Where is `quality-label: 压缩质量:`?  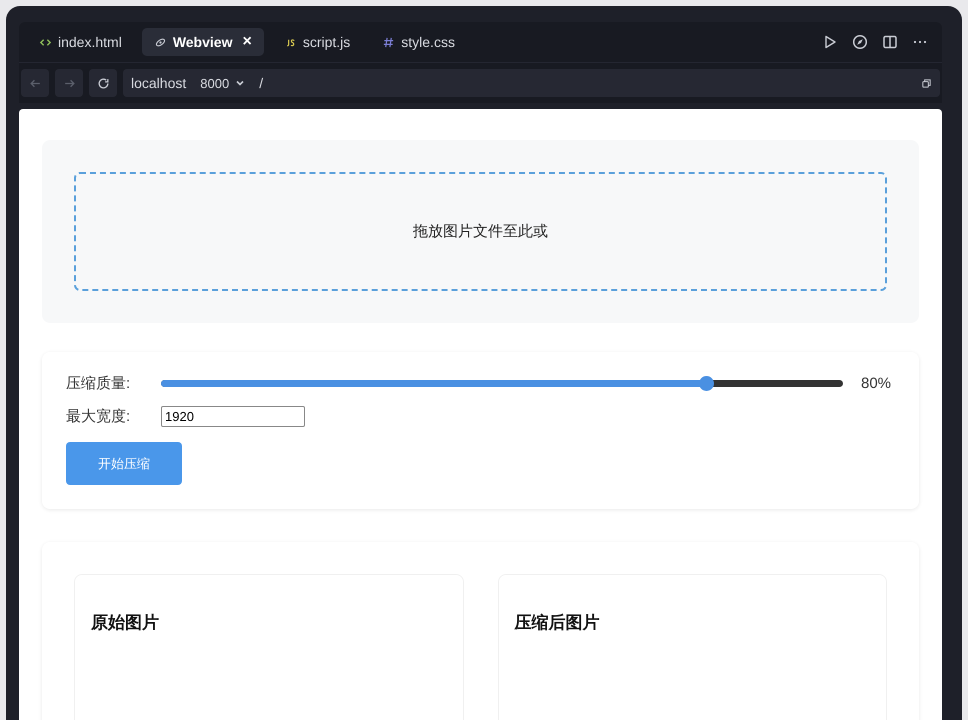
quality-label: 压缩质量: is located at coordinates (99, 383).